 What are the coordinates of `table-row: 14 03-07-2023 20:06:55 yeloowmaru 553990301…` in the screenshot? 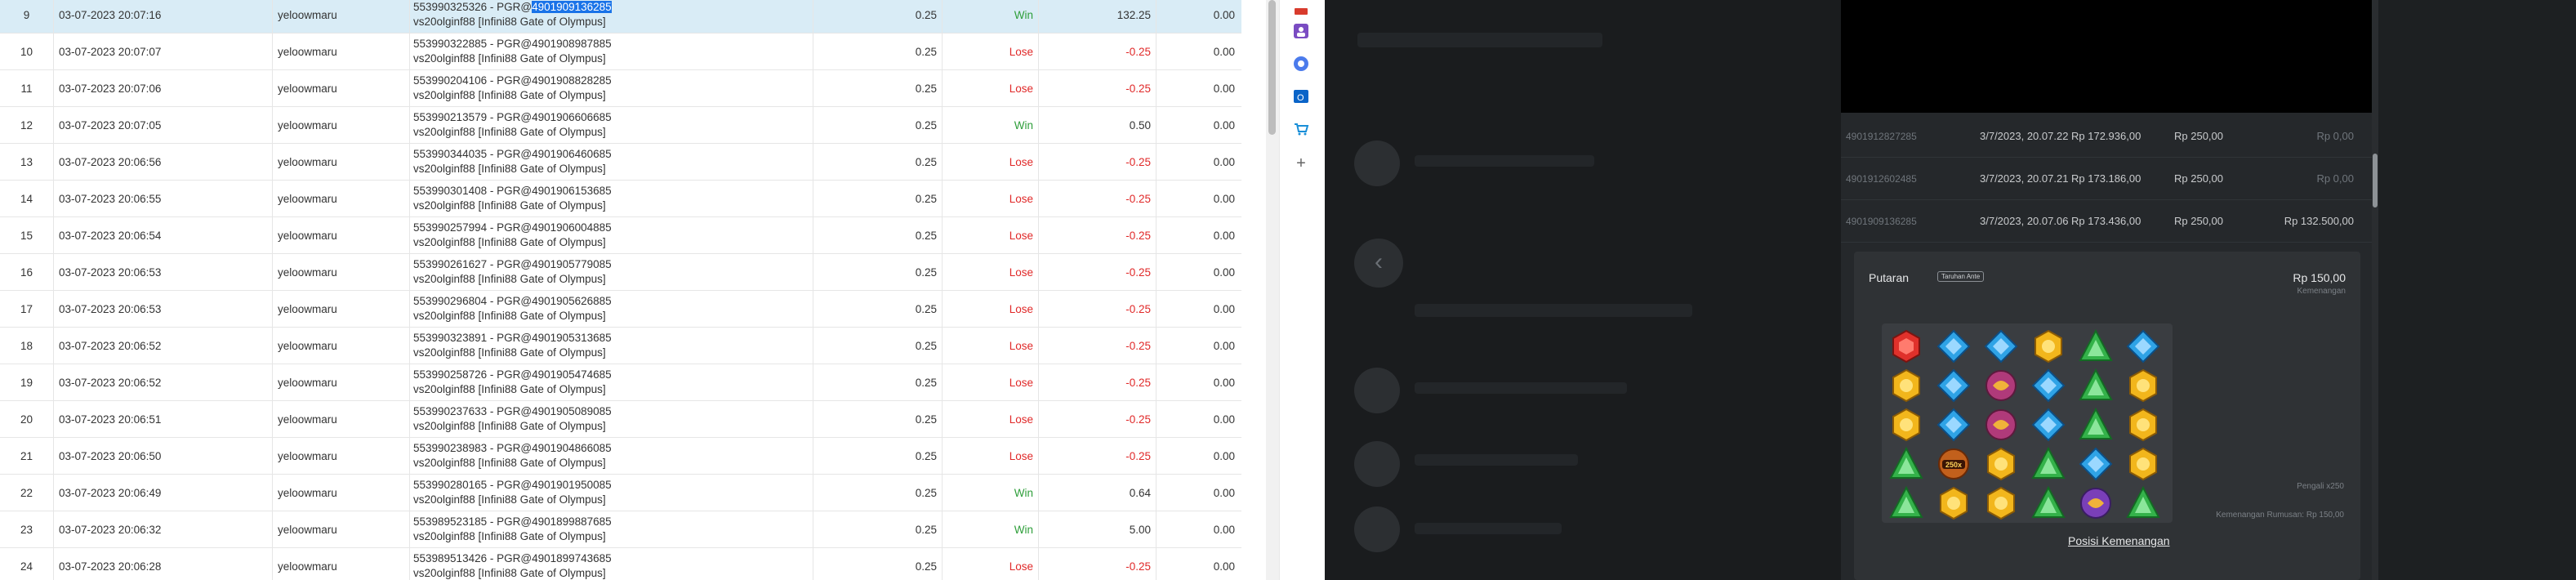 It's located at (620, 199).